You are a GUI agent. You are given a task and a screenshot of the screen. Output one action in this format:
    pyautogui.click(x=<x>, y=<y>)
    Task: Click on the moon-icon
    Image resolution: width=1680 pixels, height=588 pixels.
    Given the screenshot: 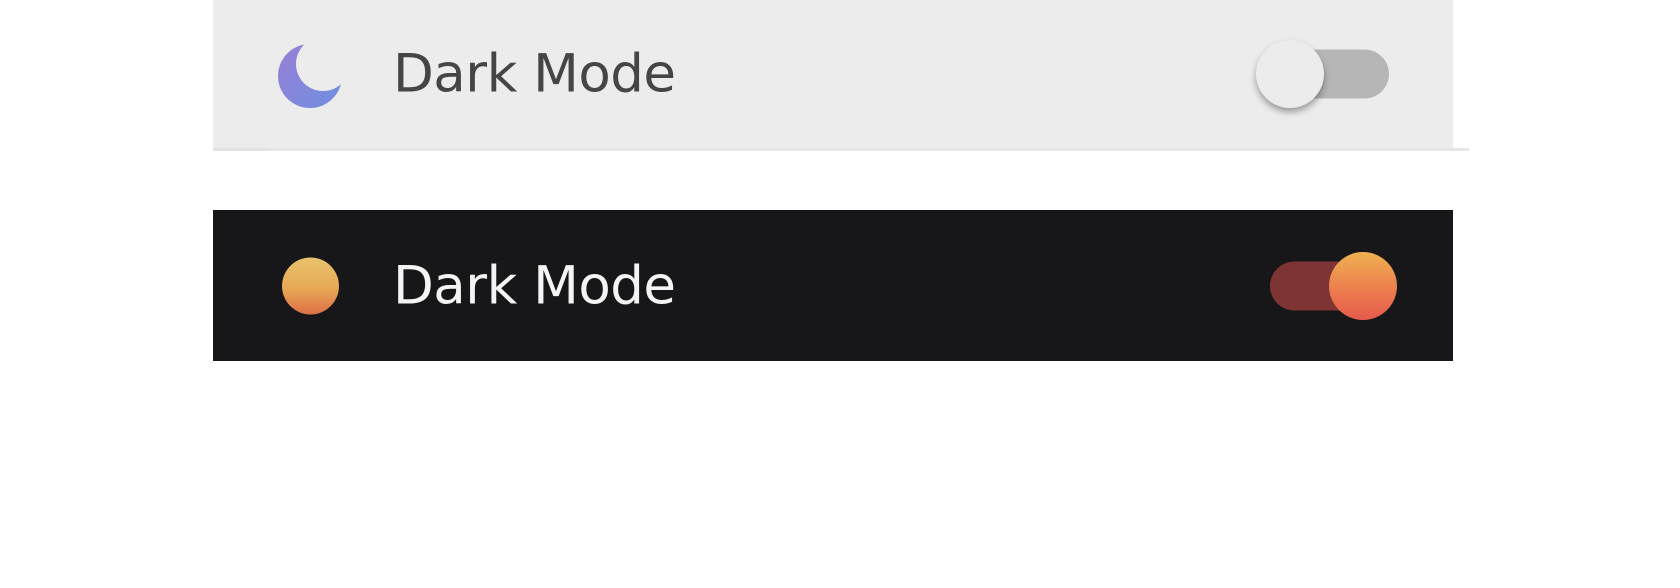 What is the action you would take?
    pyautogui.click(x=312, y=74)
    